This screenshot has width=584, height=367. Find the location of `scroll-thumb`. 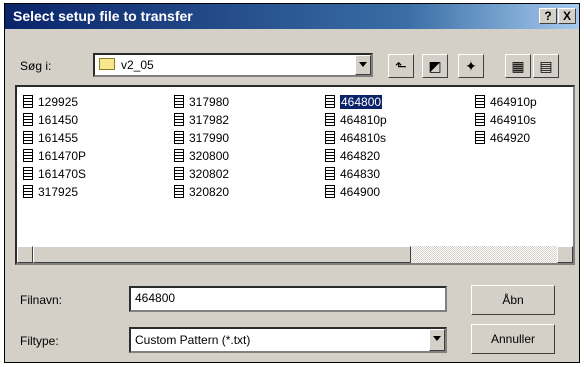

scroll-thumb is located at coordinates (222, 254).